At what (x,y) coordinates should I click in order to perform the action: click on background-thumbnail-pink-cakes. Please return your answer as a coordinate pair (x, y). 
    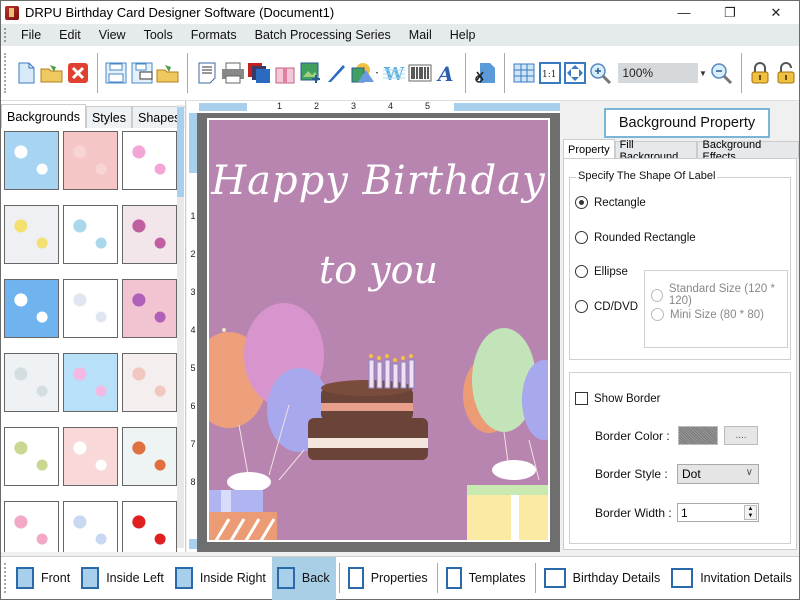
    Looking at the image, I should click on (149, 308).